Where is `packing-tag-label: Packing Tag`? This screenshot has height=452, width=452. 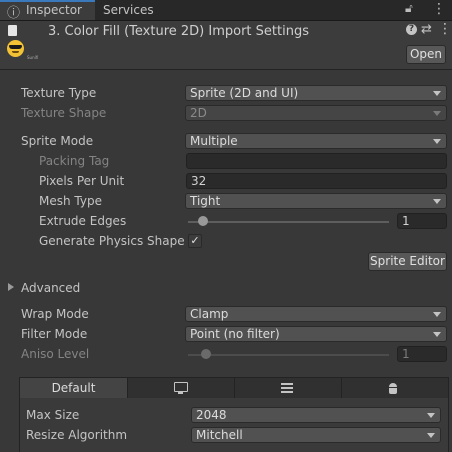 packing-tag-label: Packing Tag is located at coordinates (74, 161).